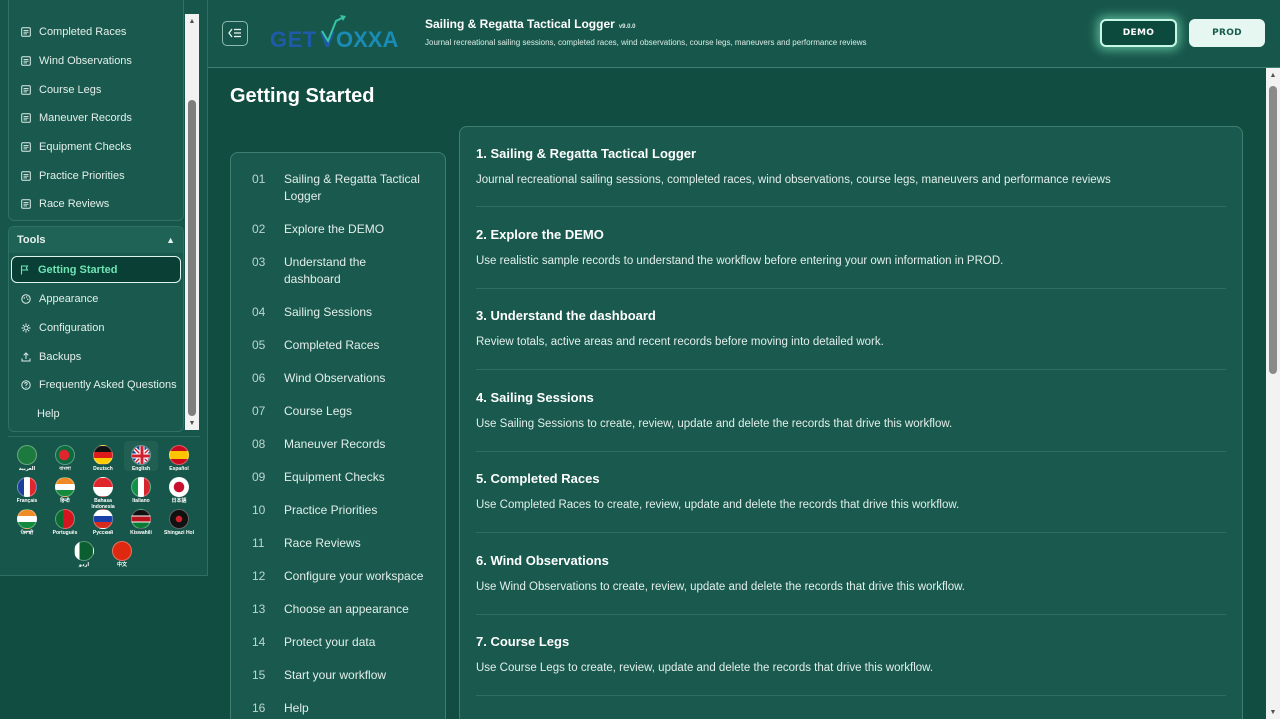 This screenshot has height=719, width=1280. Describe the element at coordinates (540, 234) in the screenshot. I see `section-heading: 2. Explore the DEMO` at that location.